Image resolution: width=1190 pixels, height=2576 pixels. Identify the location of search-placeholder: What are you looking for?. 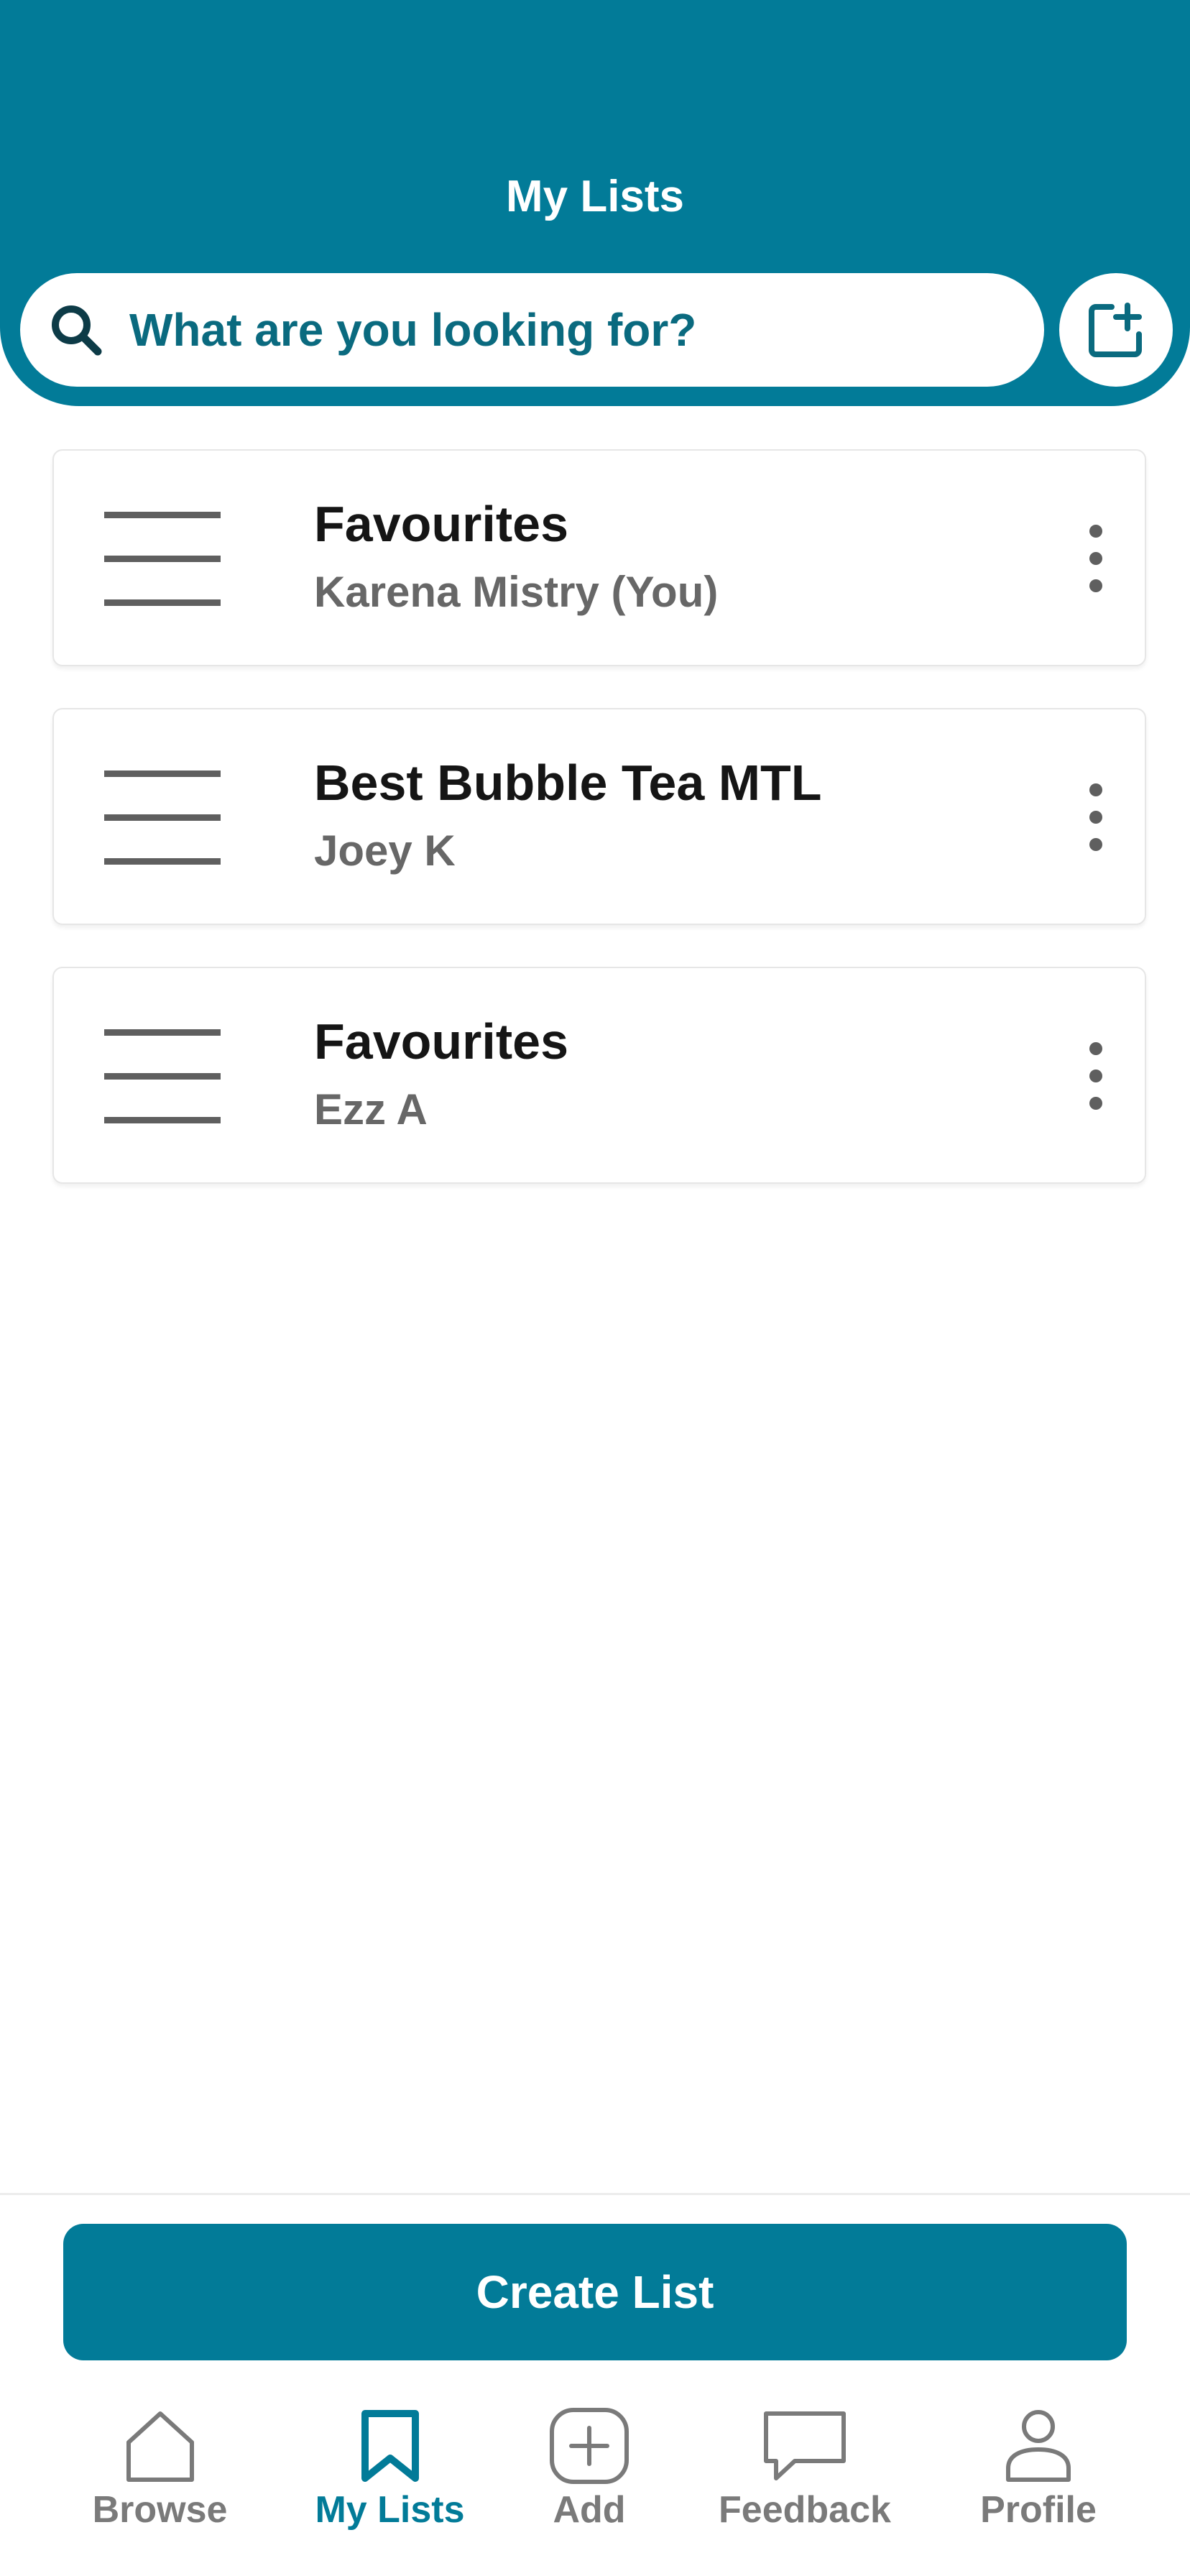
(413, 330).